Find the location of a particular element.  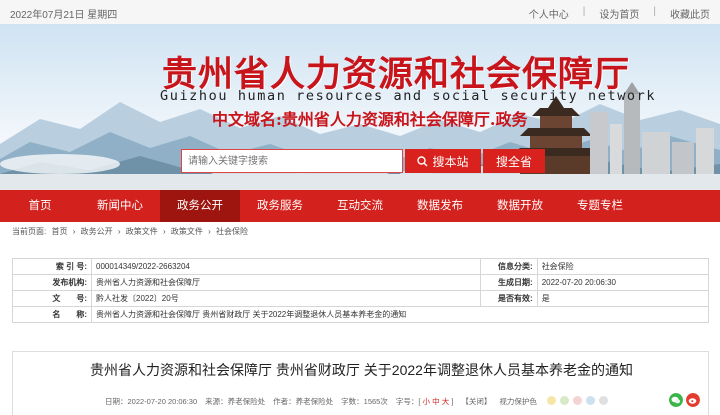

nav-open-government: 政务公开 is located at coordinates (200, 206).